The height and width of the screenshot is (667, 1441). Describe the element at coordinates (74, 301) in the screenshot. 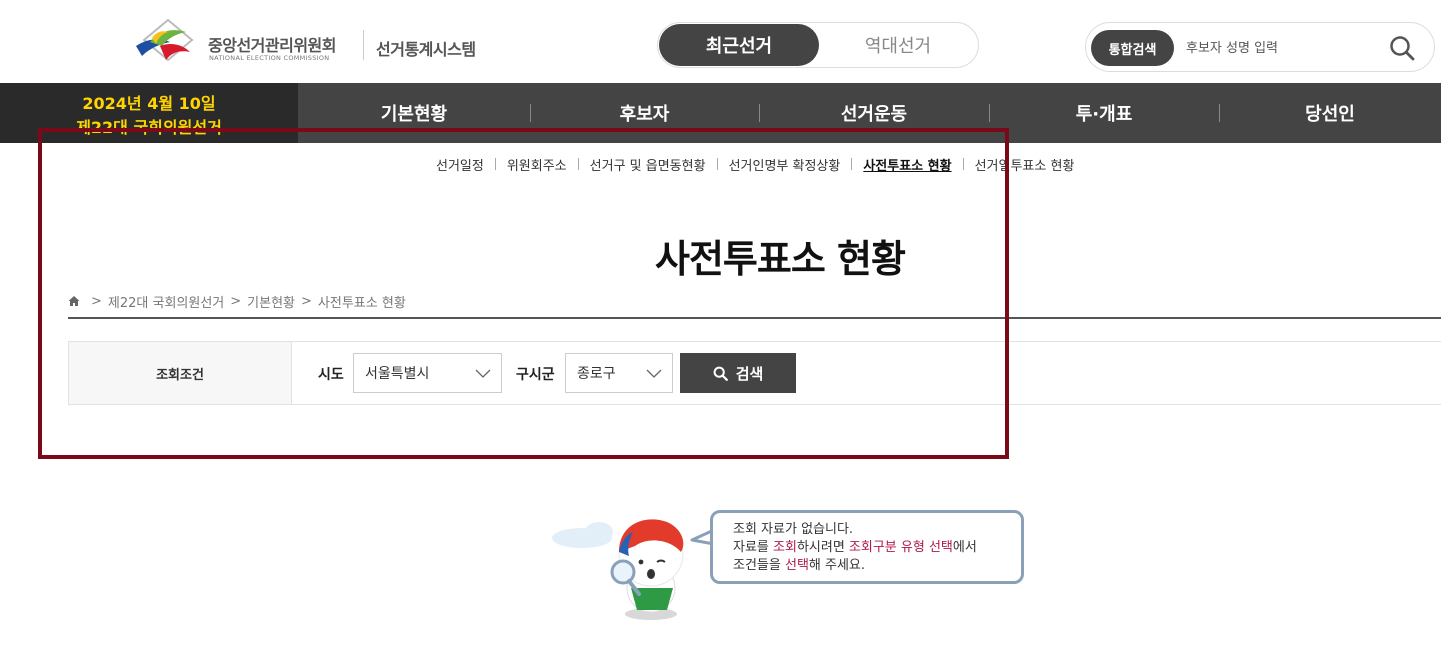

I see `home-icon` at that location.